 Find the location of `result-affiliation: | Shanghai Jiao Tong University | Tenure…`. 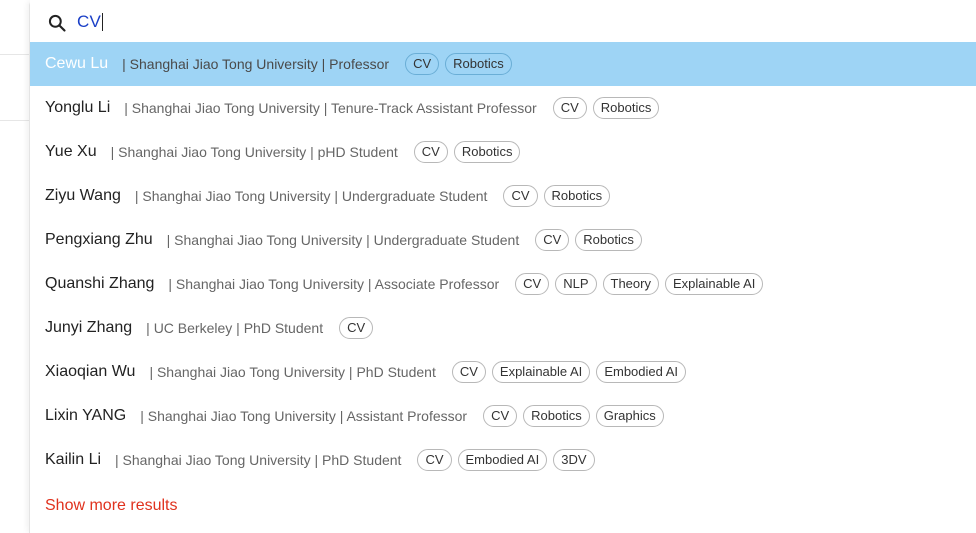

result-affiliation: | Shanghai Jiao Tong University | Tenure… is located at coordinates (330, 108).